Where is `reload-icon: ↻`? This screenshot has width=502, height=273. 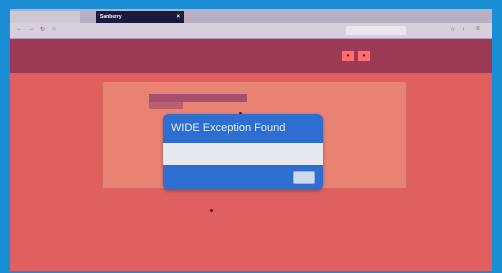
reload-icon: ↻ is located at coordinates (42, 29).